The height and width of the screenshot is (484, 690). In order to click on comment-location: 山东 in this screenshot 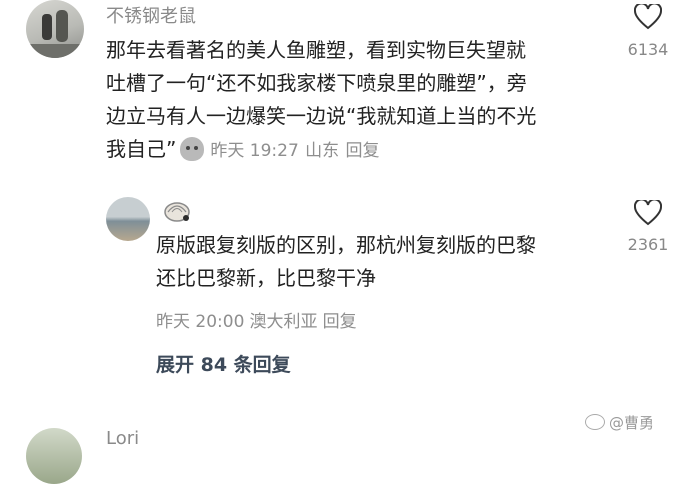, I will do `click(322, 151)`.